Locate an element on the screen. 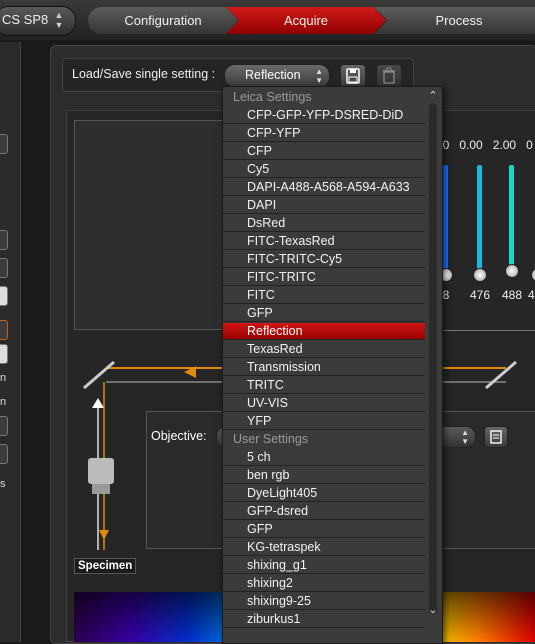 The image size is (535, 644). save-button is located at coordinates (353, 76).